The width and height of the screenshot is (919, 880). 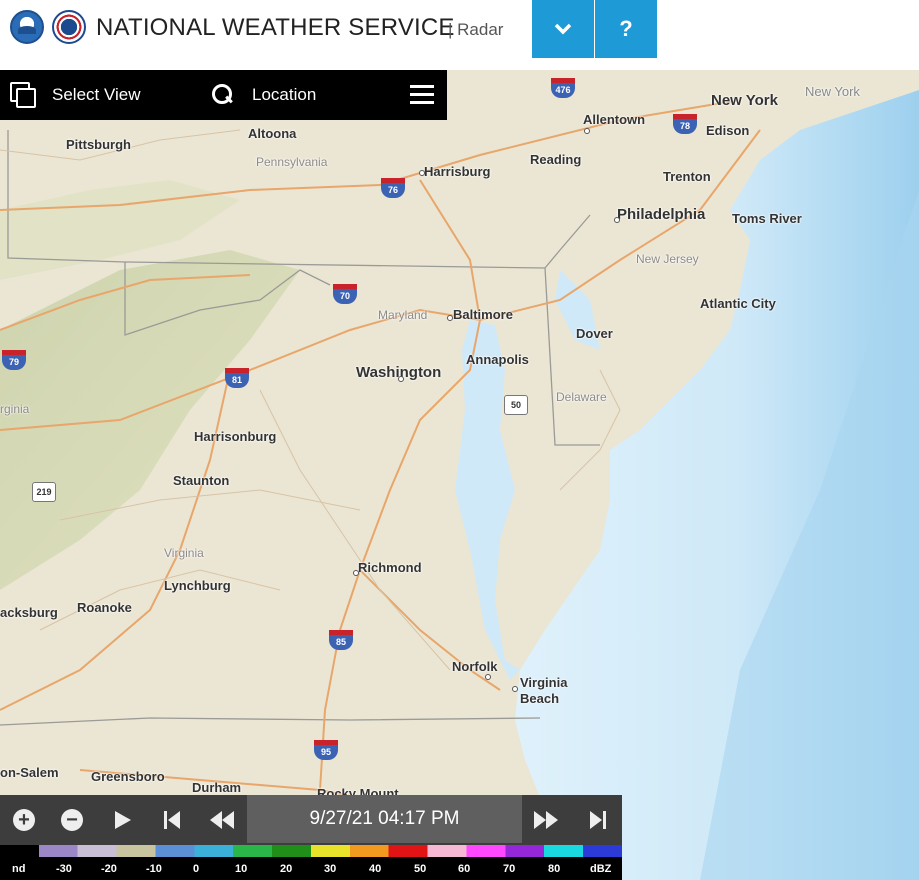 What do you see at coordinates (29, 772) in the screenshot?
I see `place-winston-salem: on-Salem` at bounding box center [29, 772].